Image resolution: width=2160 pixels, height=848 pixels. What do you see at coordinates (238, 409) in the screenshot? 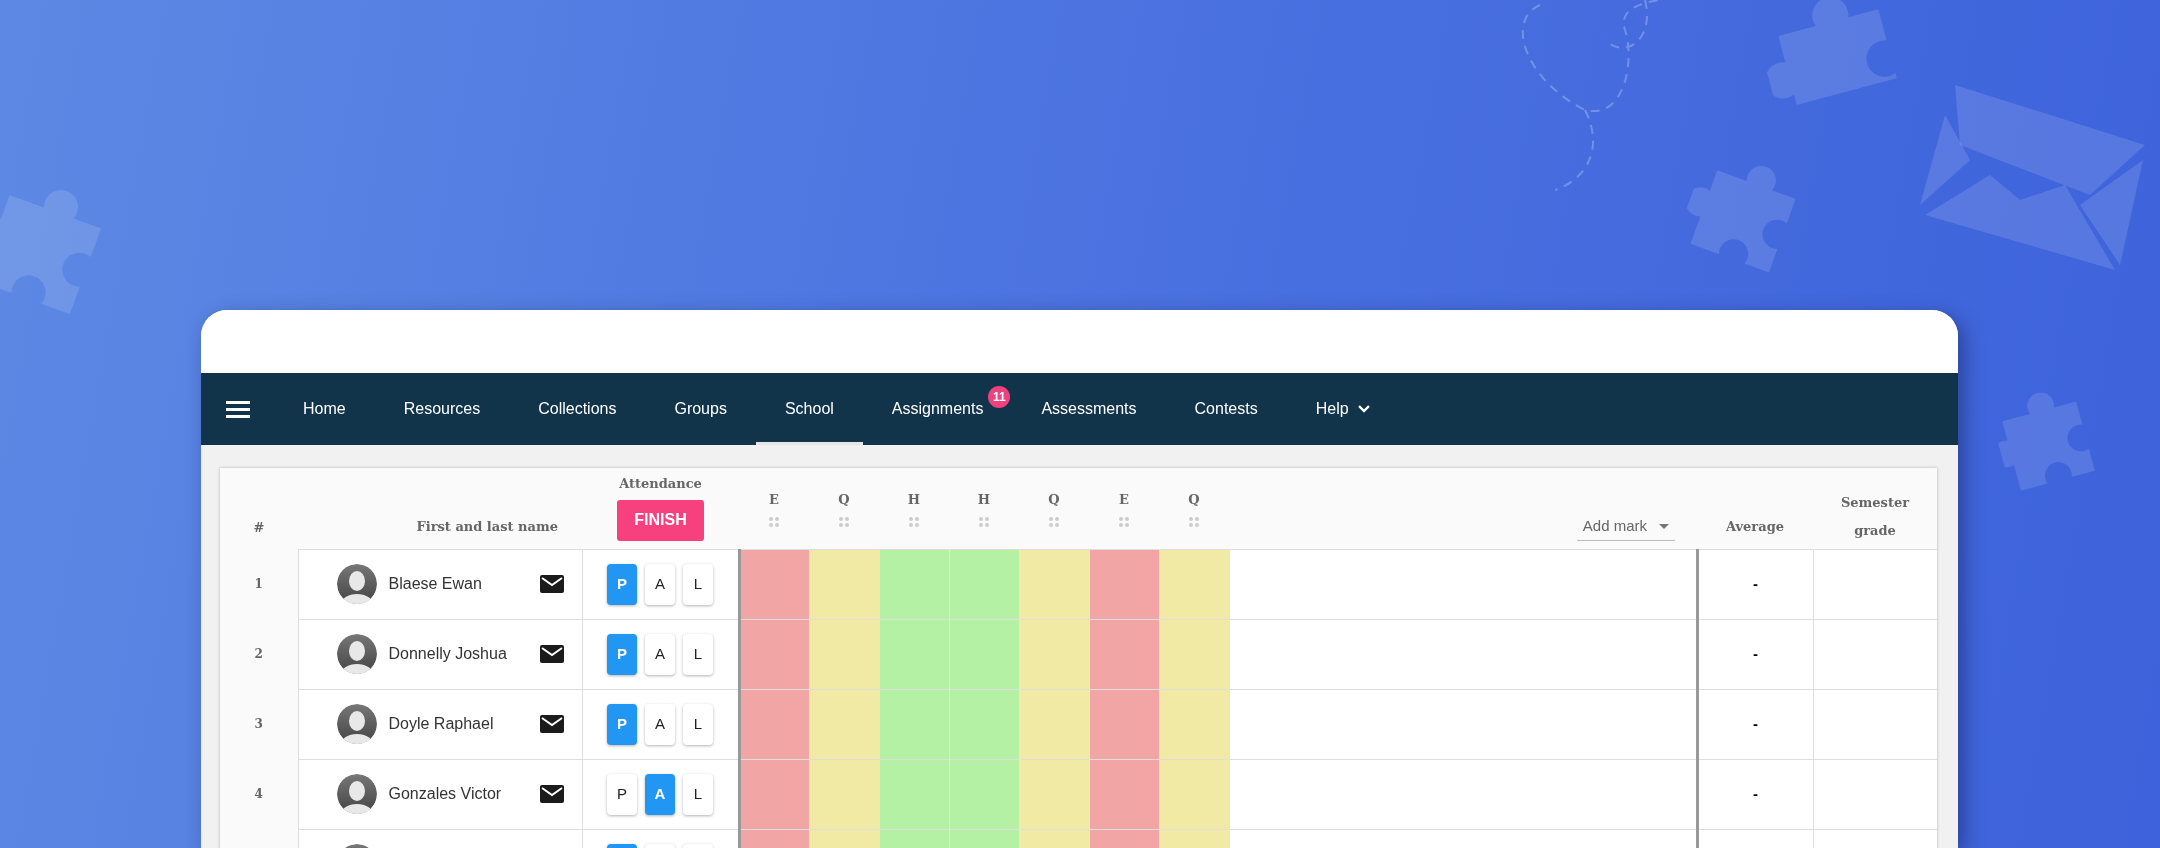
I see `menu-icon` at bounding box center [238, 409].